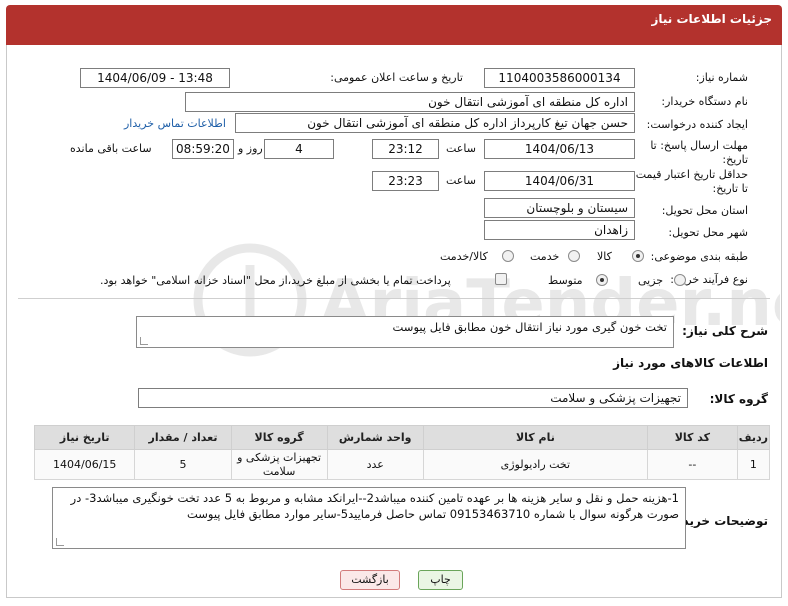 This screenshot has width=788, height=606. Describe the element at coordinates (461, 180) in the screenshot. I see `price-time-label: ساعت` at that location.